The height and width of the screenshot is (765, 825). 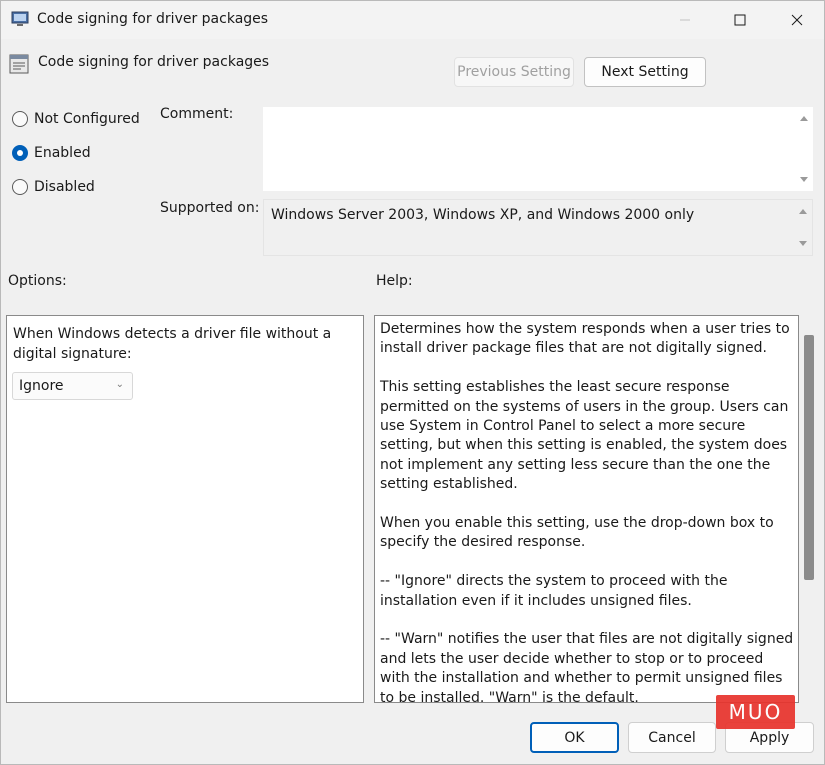 I want to click on ok-button: OK, so click(x=574, y=737).